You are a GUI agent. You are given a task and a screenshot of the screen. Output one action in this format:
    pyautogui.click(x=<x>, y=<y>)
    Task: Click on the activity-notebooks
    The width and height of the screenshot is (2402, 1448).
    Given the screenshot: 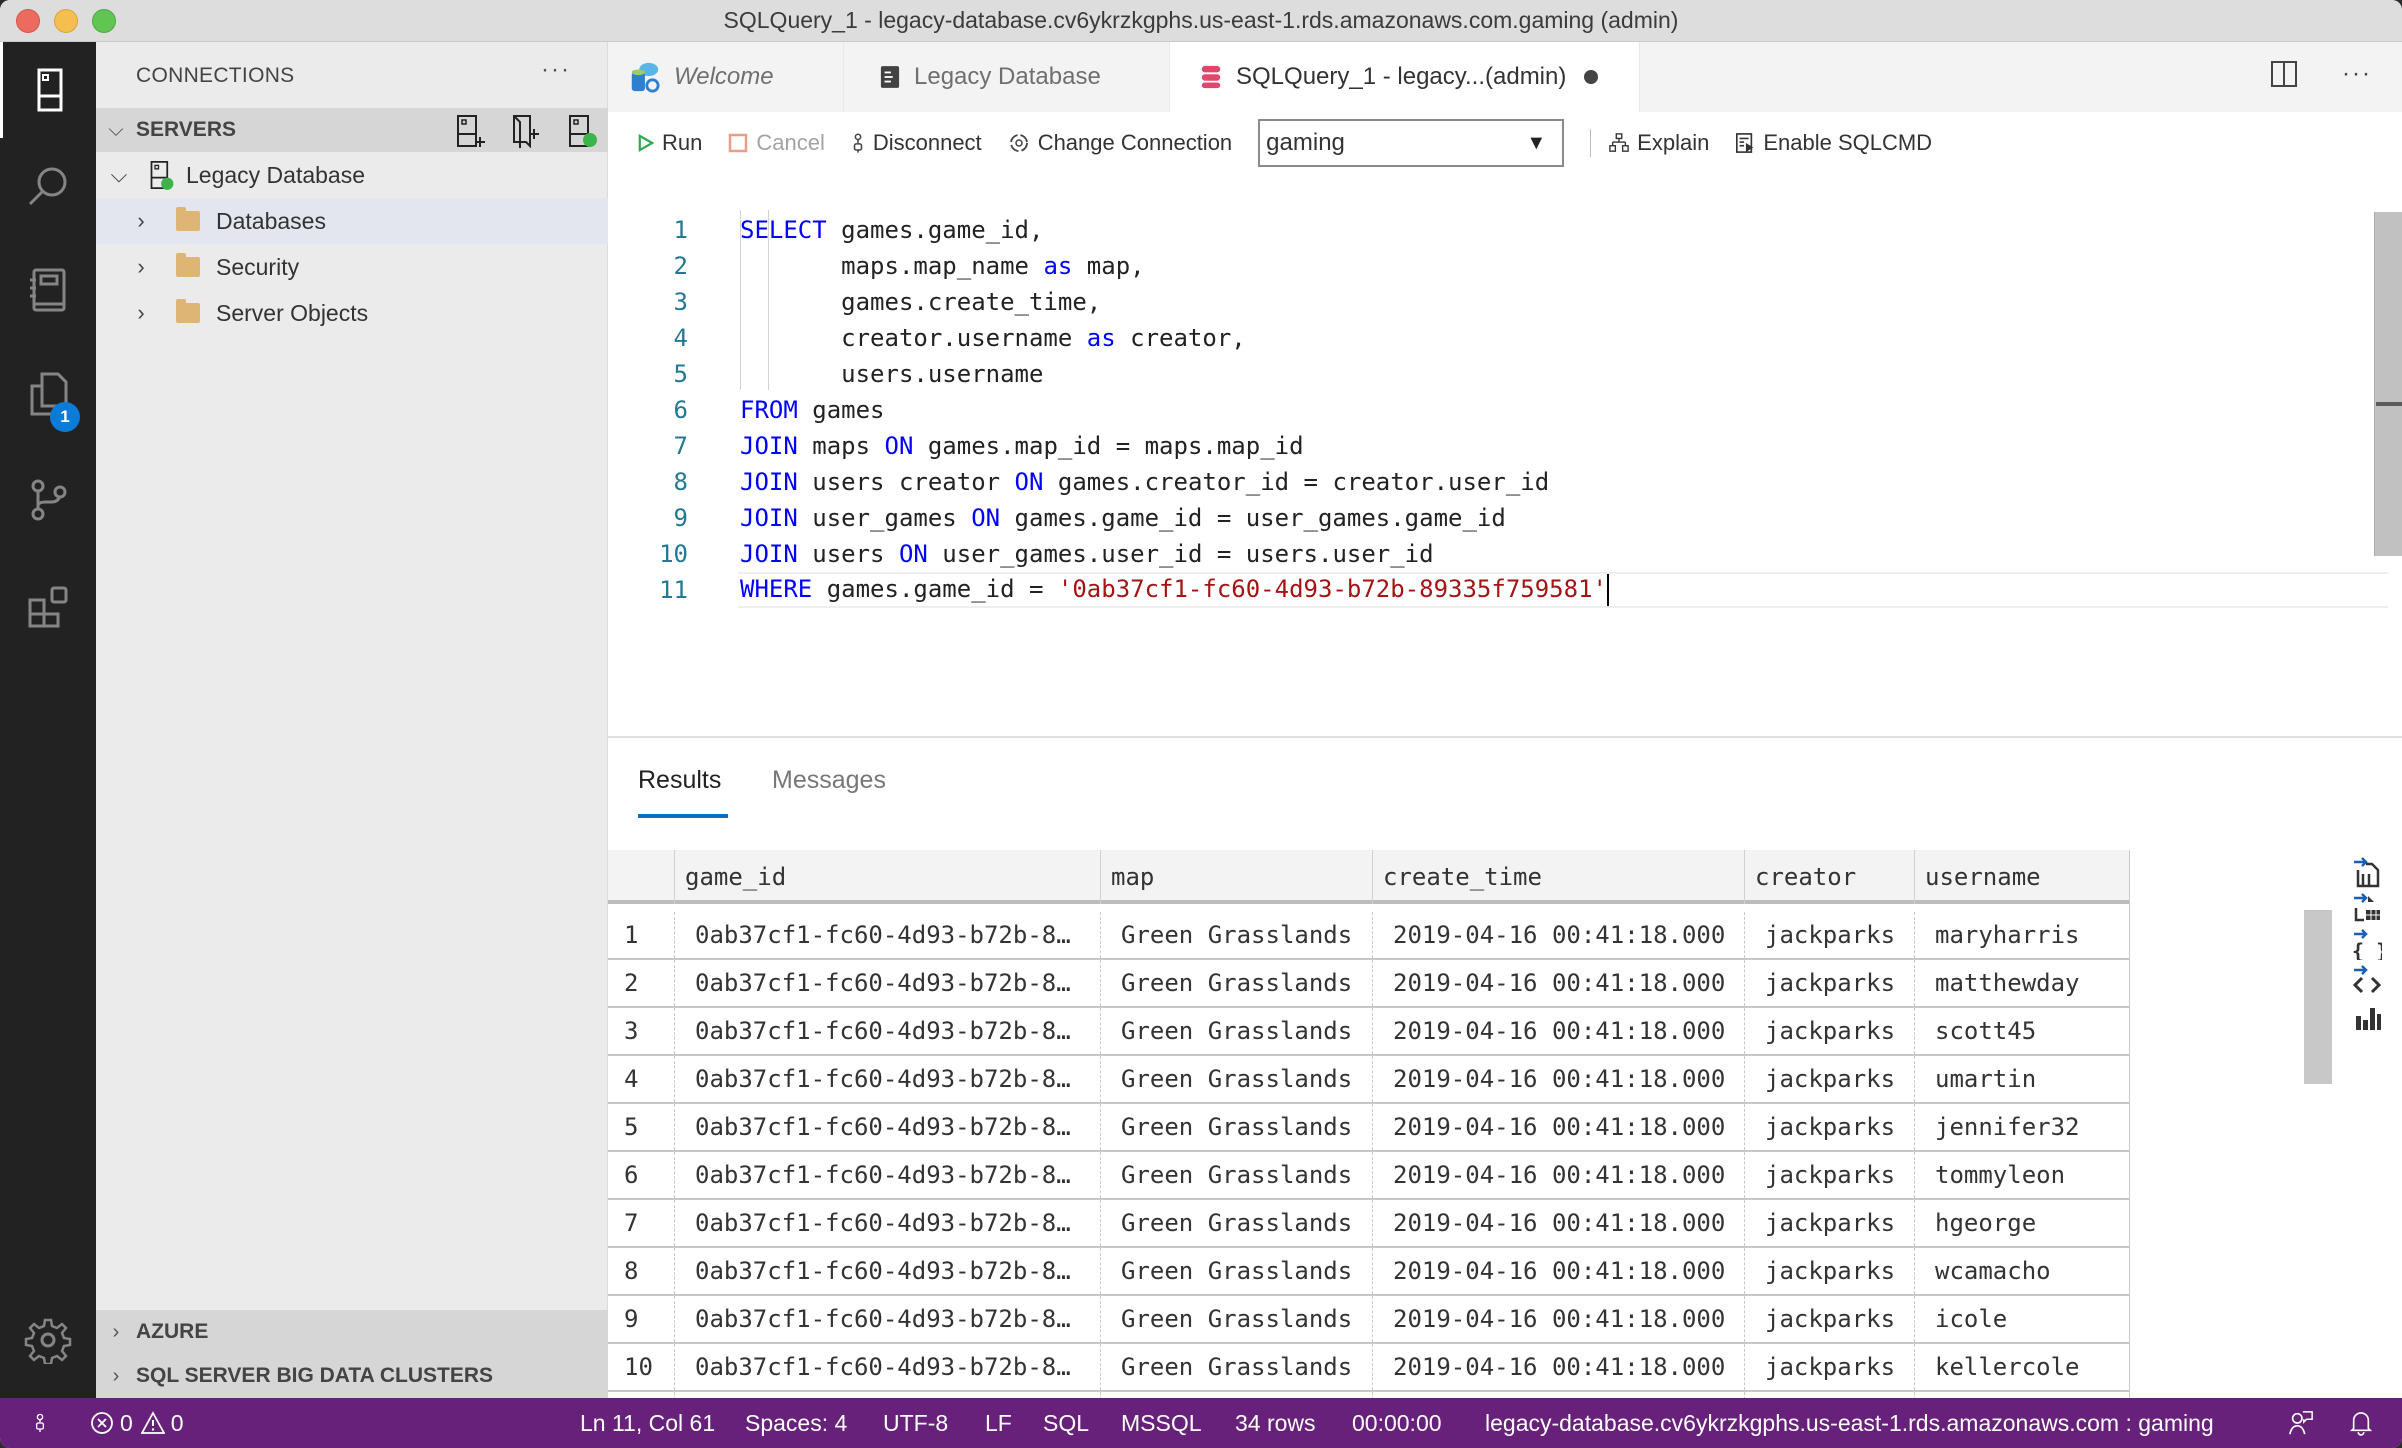 What is the action you would take?
    pyautogui.click(x=48, y=290)
    